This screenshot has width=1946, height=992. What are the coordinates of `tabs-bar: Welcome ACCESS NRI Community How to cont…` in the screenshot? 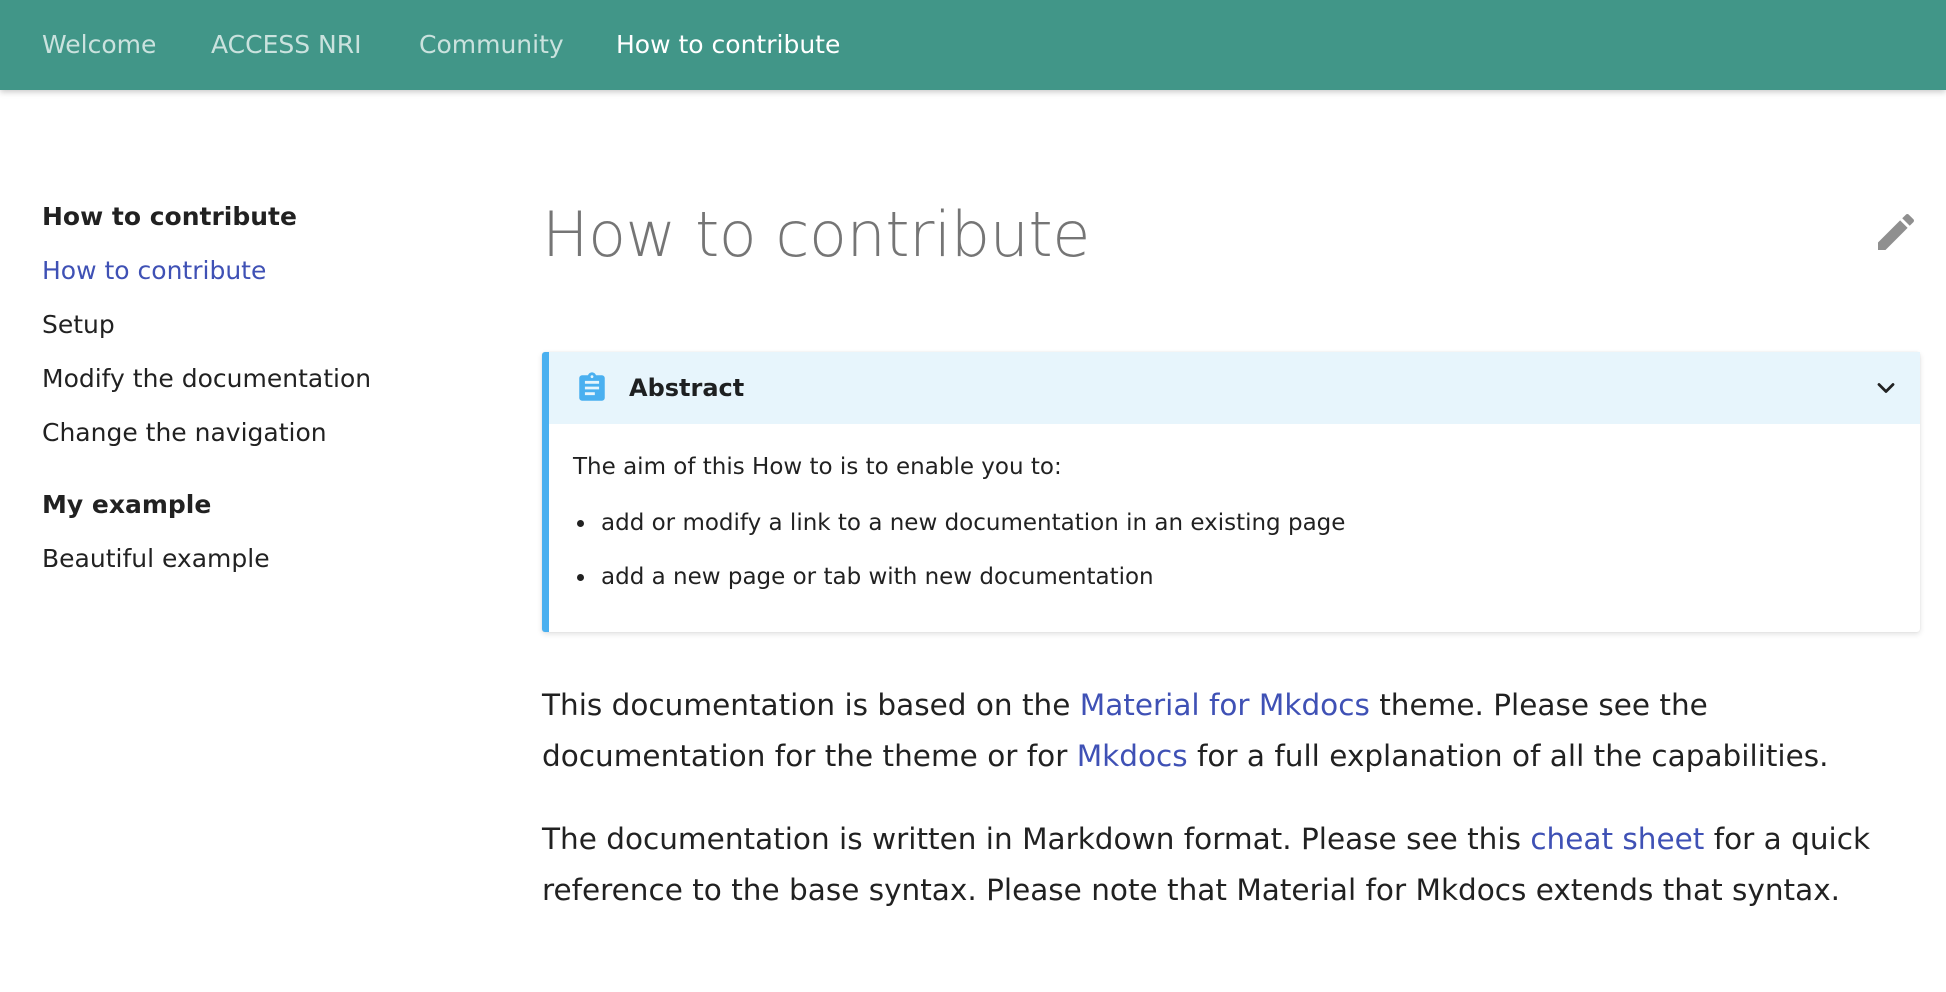 It's located at (973, 45).